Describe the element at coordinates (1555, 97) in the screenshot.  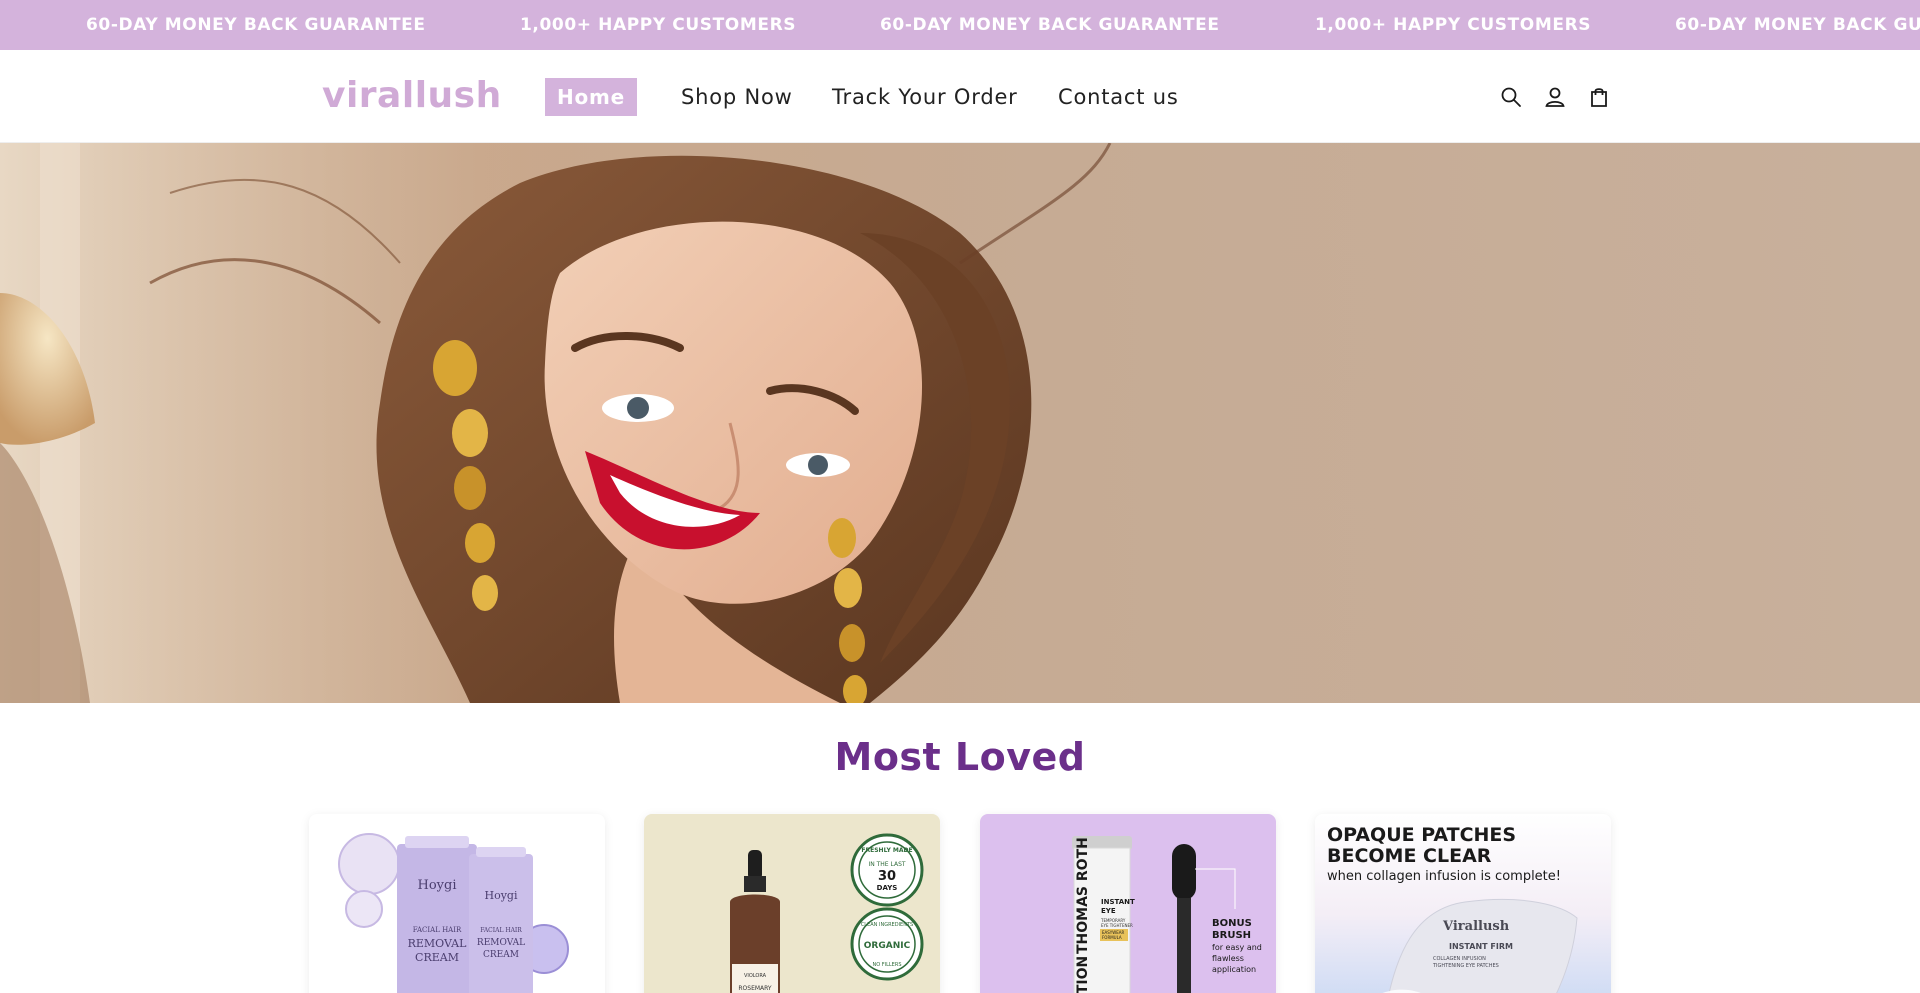
I see `account-icon` at that location.